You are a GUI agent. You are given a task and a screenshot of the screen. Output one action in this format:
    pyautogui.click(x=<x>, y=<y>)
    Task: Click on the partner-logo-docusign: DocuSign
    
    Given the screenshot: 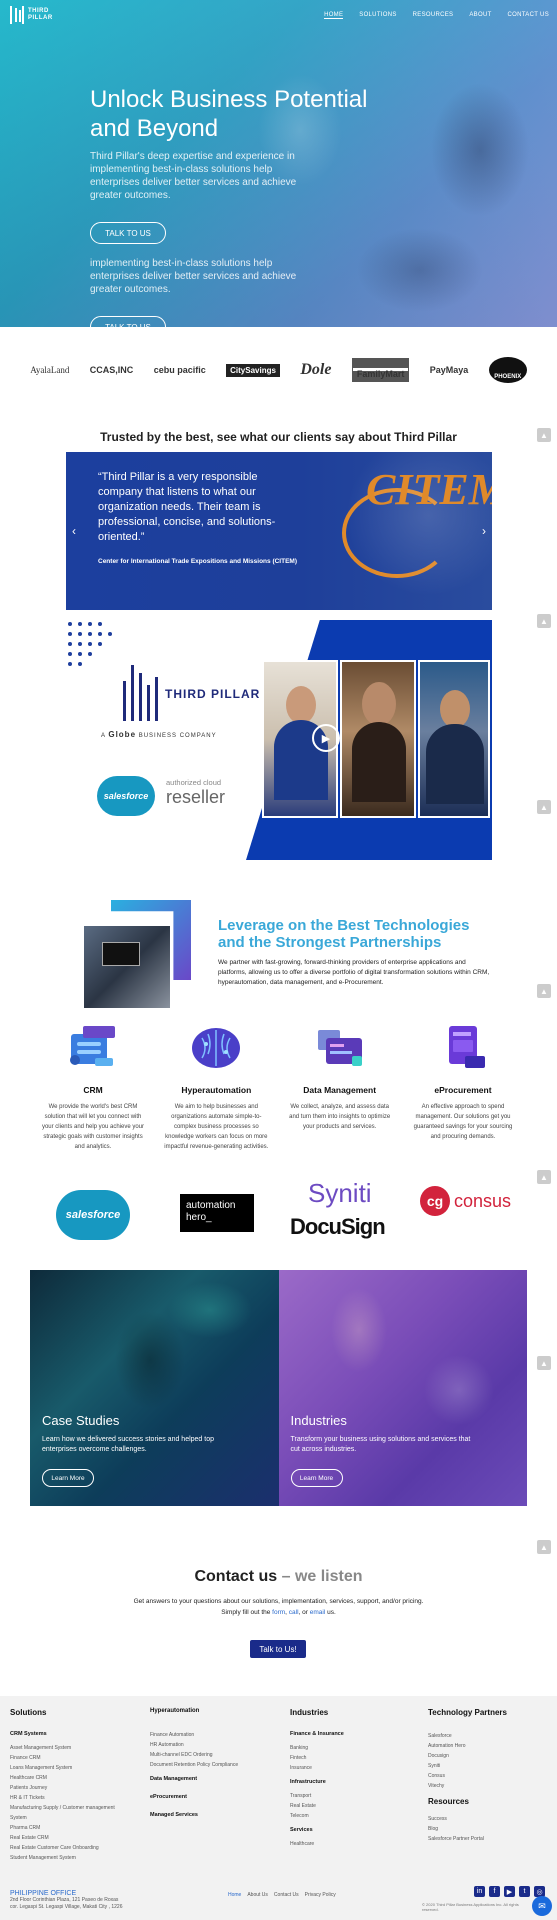 What is the action you would take?
    pyautogui.click(x=338, y=1226)
    